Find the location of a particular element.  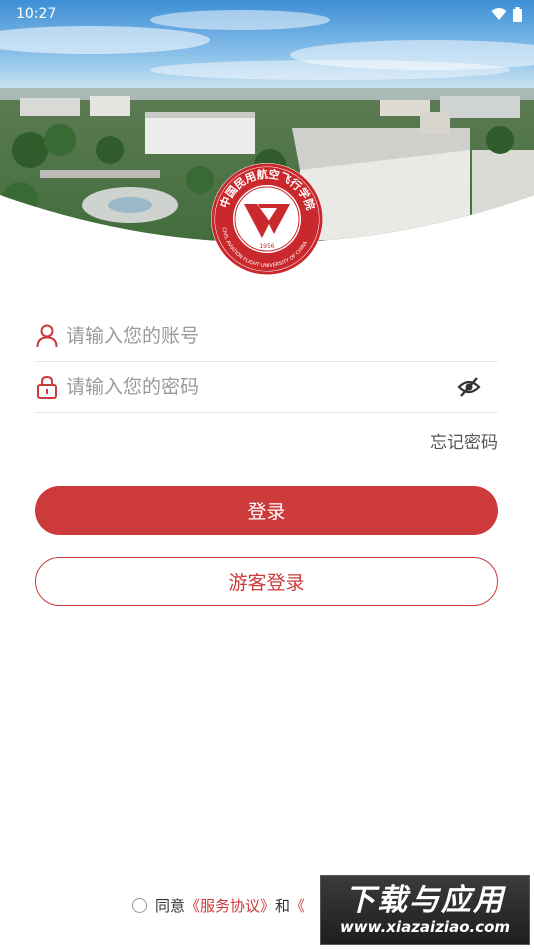

svg-text: 1956 is located at coordinates (266, 246).